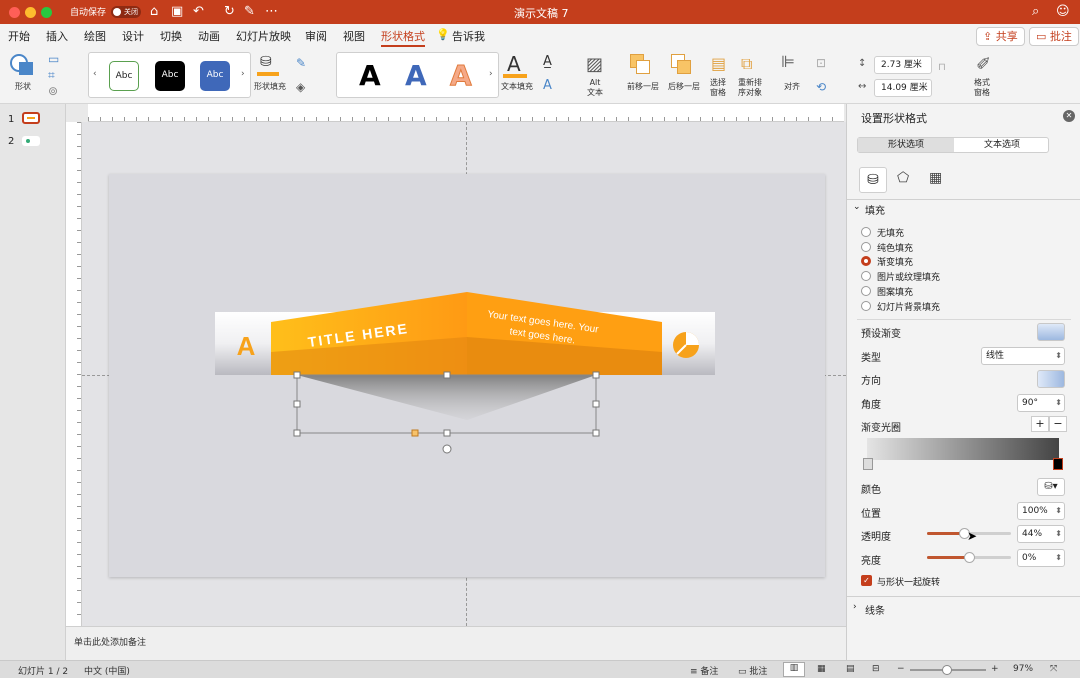 The width and height of the screenshot is (1080, 678). I want to click on tab-draw: 绘图, so click(95, 36).